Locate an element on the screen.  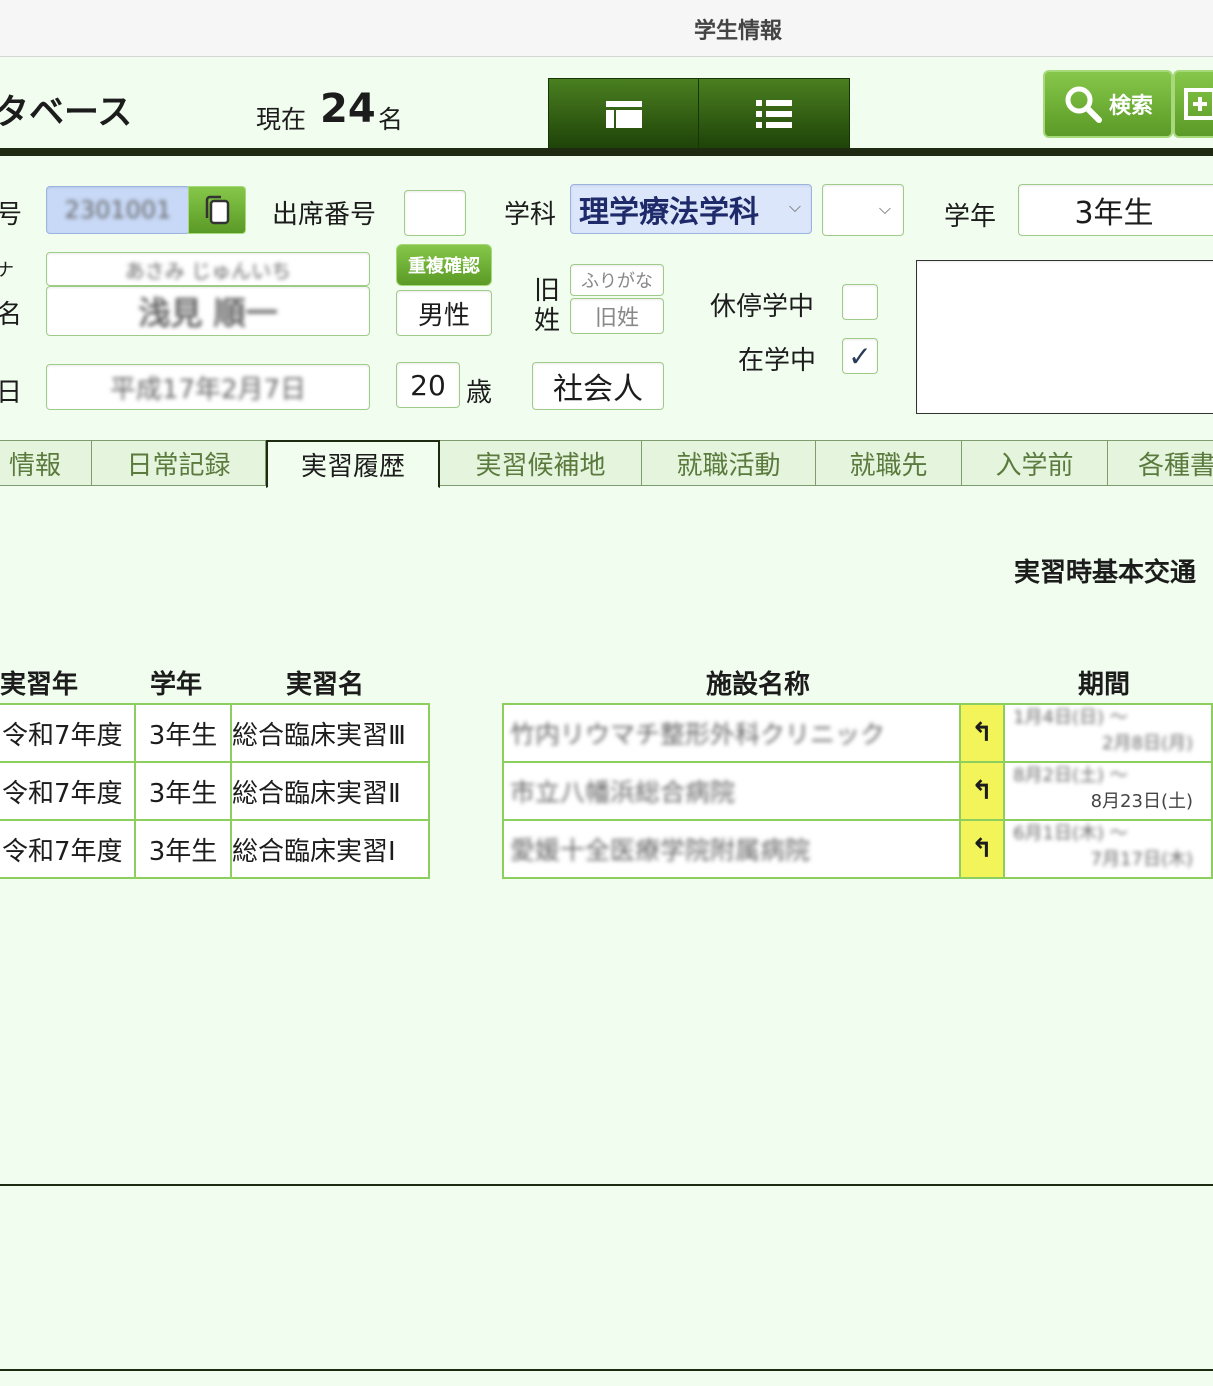
tab-info-label: 情報 is located at coordinates (34, 465).